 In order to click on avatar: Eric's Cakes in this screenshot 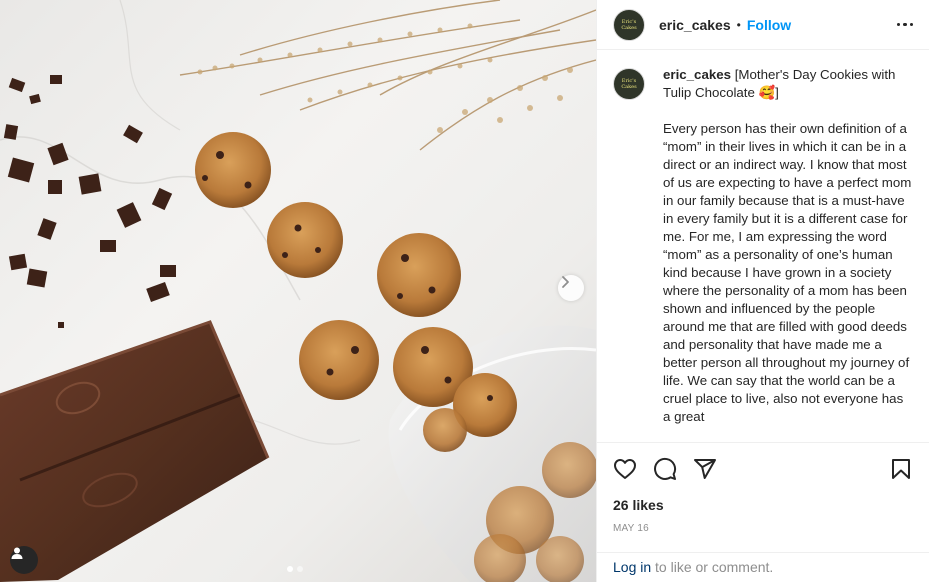, I will do `click(629, 24)`.